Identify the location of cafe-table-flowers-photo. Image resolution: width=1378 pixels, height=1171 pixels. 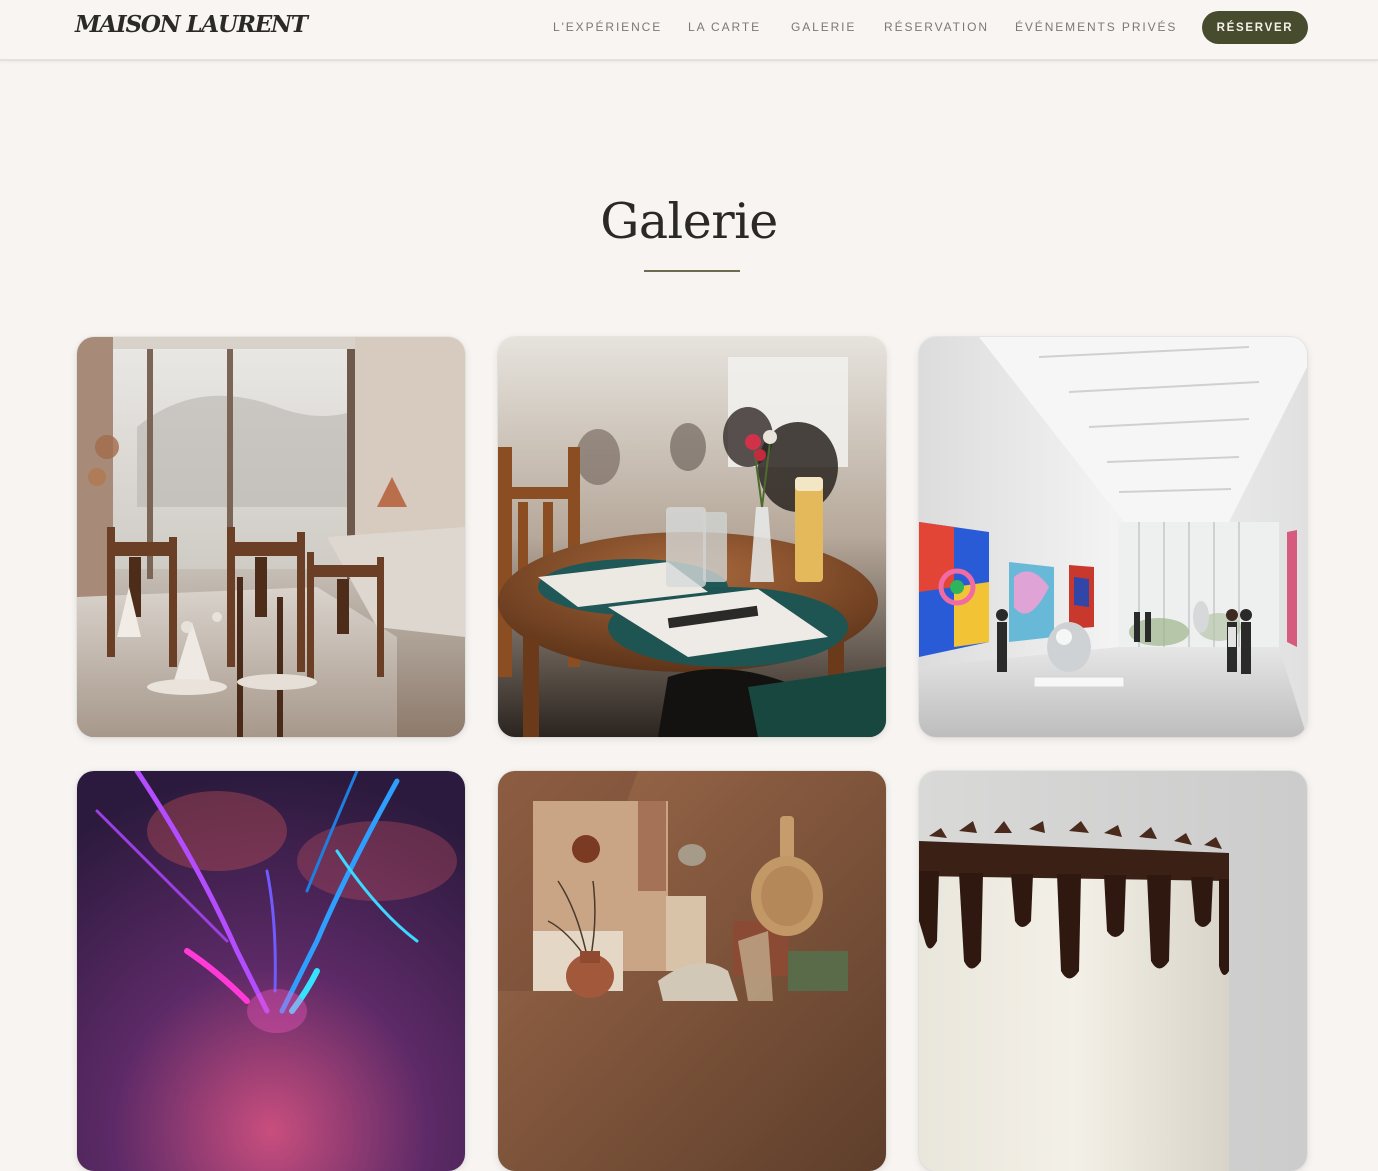
(692, 537).